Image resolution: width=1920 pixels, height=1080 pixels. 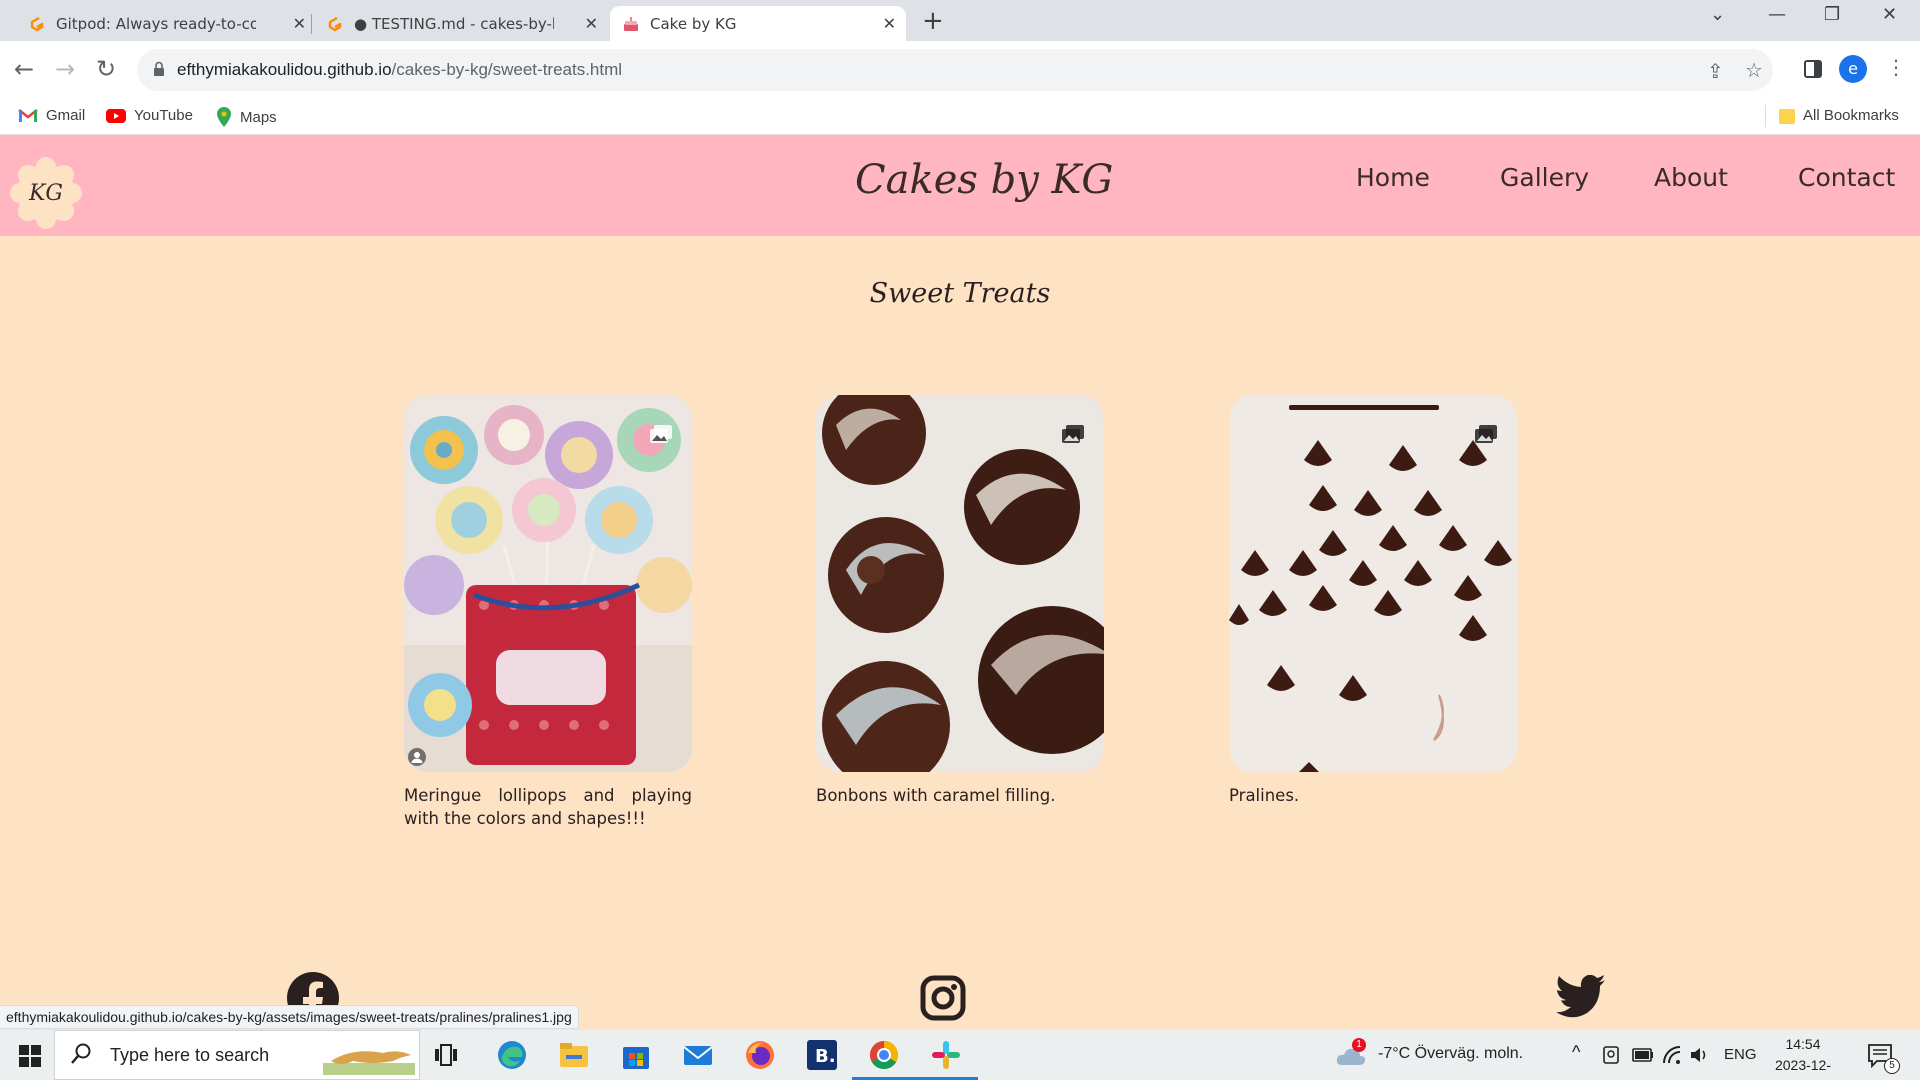 I want to click on battery-icon, so click(x=1643, y=1055).